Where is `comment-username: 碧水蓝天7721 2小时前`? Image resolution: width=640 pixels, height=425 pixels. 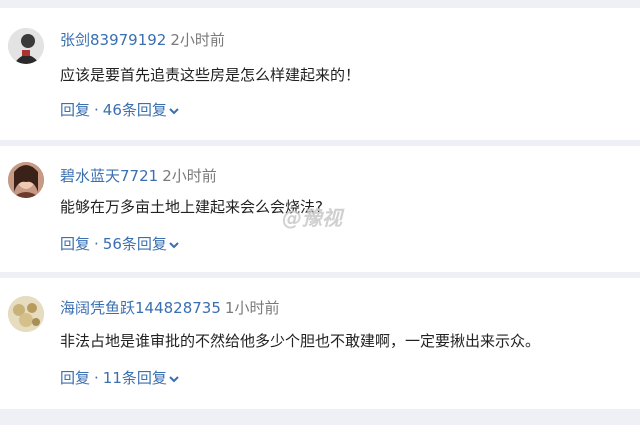 comment-username: 碧水蓝天7721 2小时前 is located at coordinates (138, 176).